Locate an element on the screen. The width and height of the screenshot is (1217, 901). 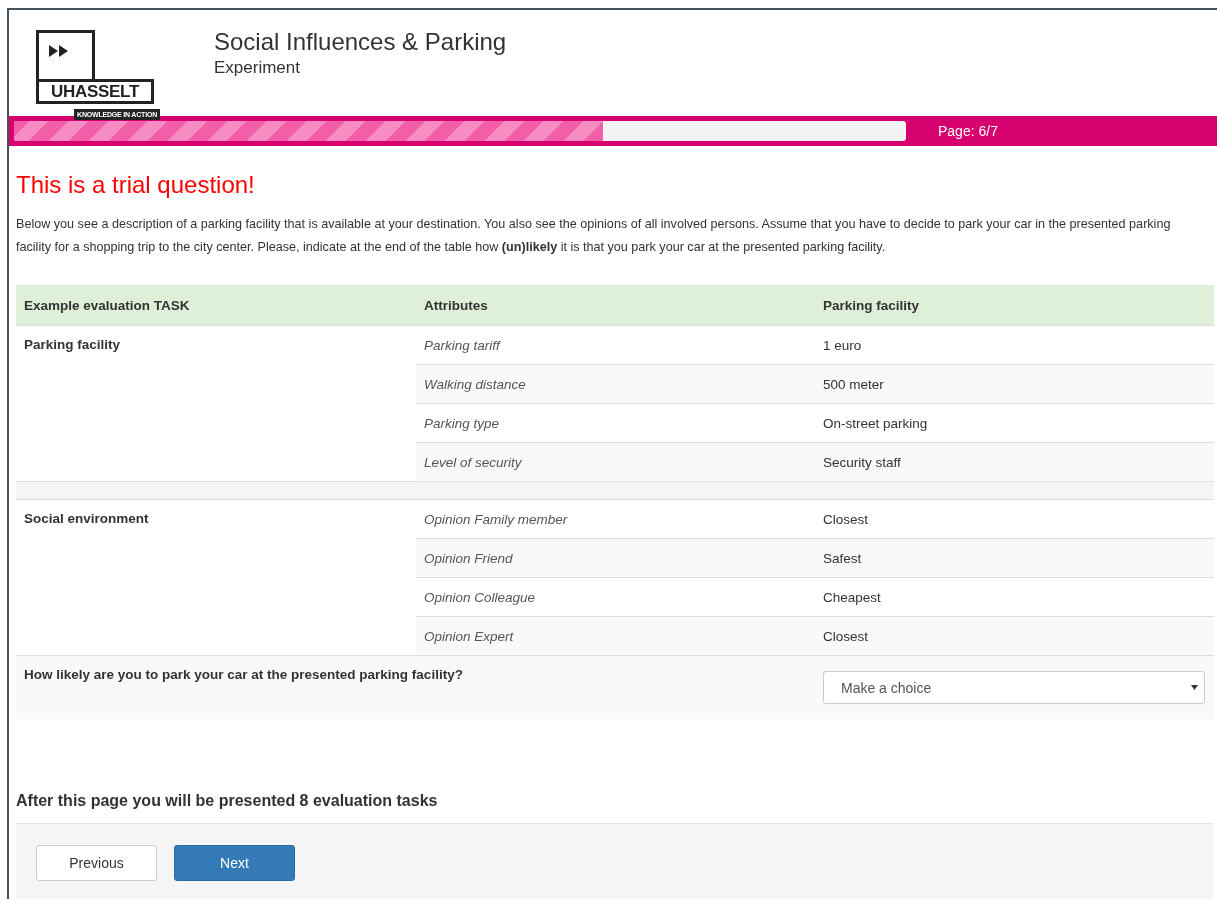
next-button: Next is located at coordinates (234, 863).